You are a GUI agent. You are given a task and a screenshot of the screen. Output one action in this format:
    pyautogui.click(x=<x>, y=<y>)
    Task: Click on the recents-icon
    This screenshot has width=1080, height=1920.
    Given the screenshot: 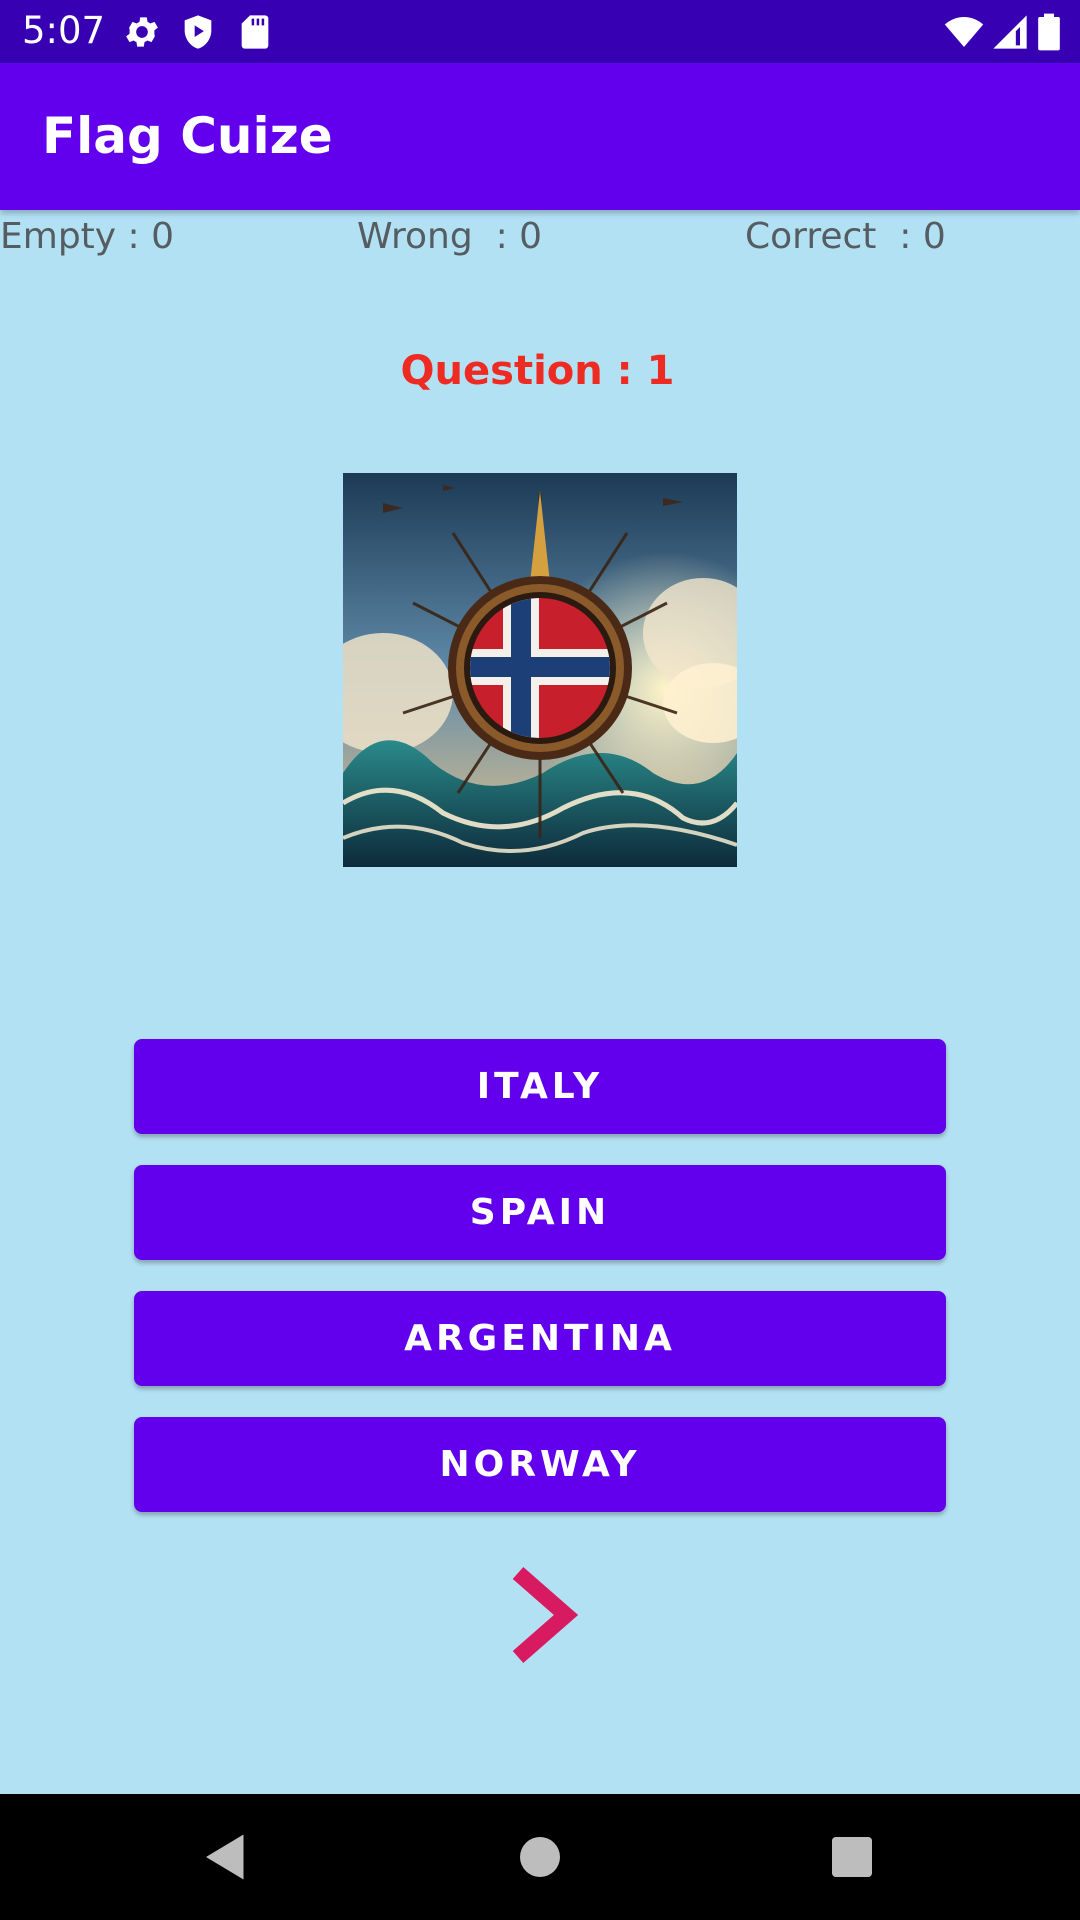 What is the action you would take?
    pyautogui.click(x=852, y=1857)
    